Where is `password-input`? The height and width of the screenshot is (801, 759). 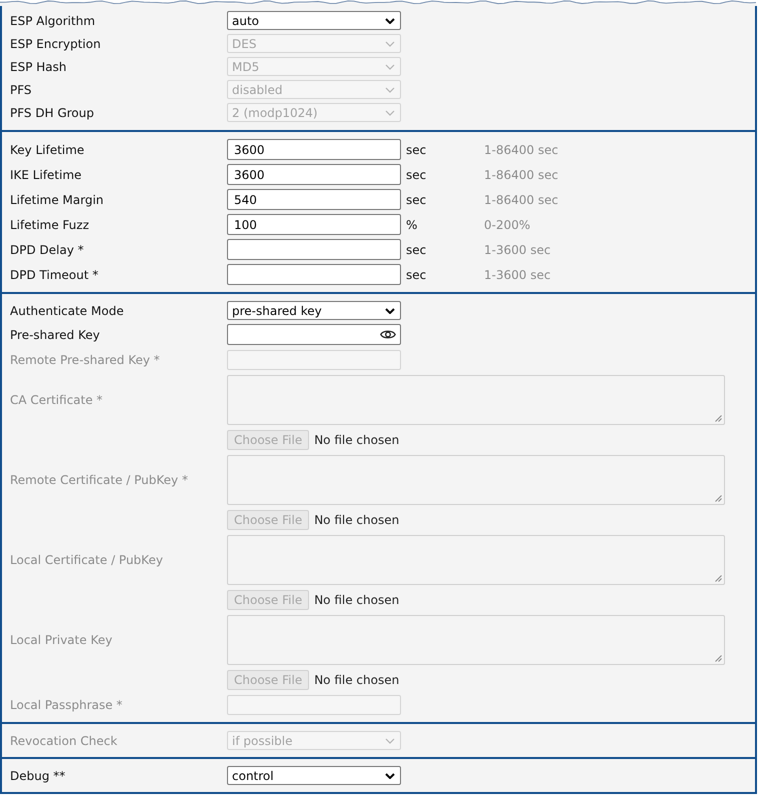 password-input is located at coordinates (314, 334).